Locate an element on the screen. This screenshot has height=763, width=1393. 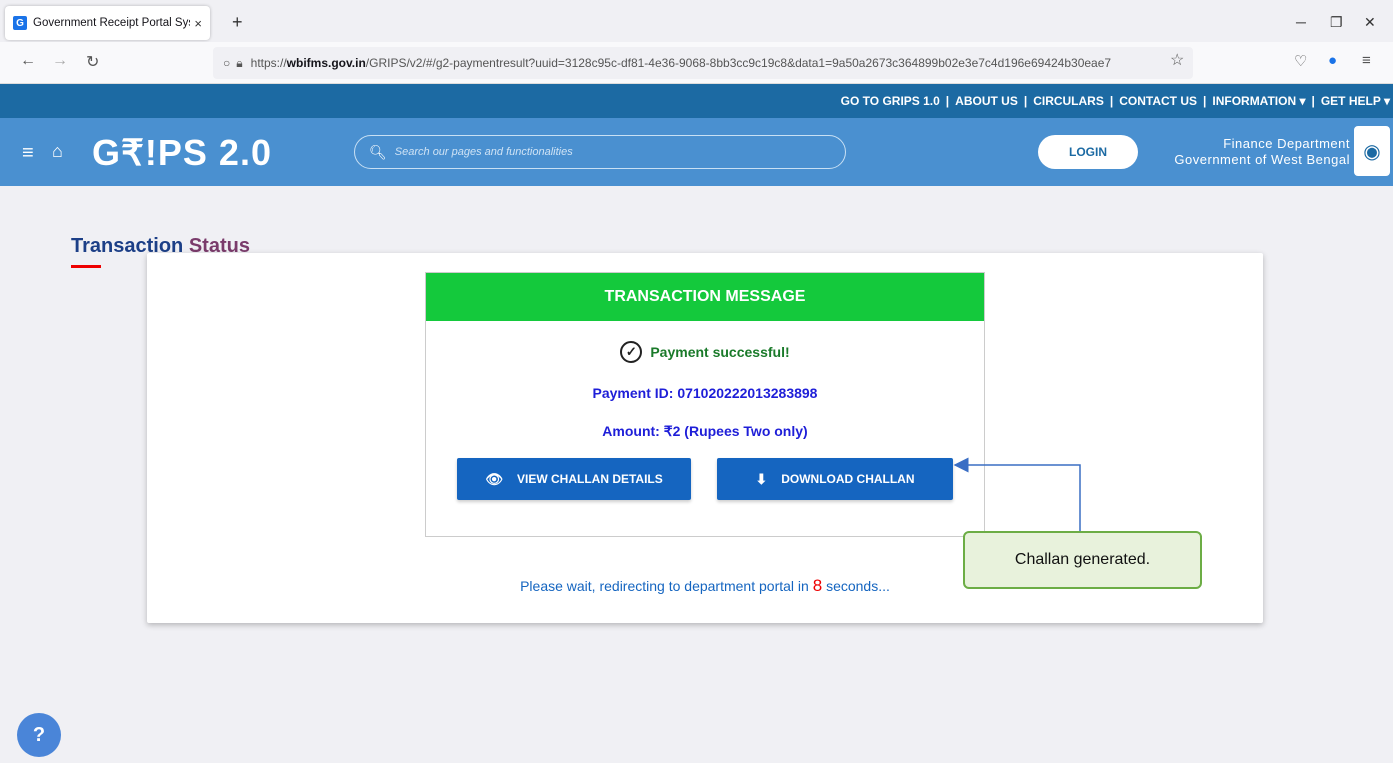
login-button: LOGIN is located at coordinates (1088, 152).